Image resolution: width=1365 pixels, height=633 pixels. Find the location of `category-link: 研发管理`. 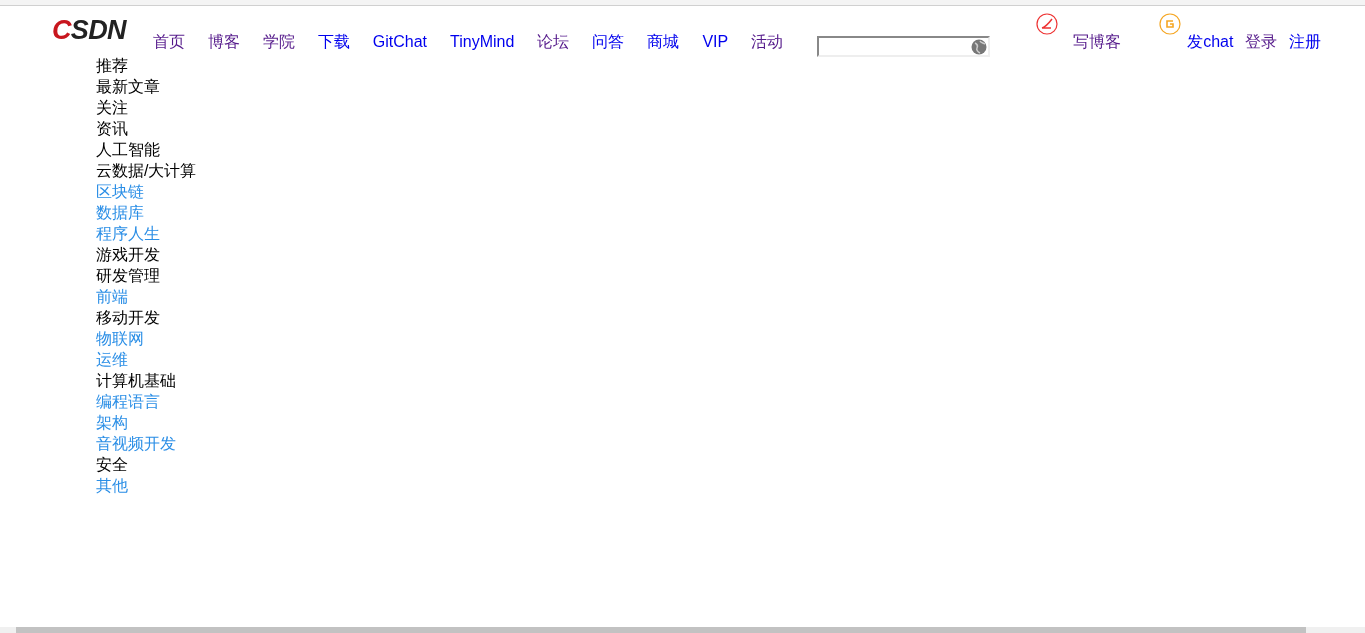

category-link: 研发管理 is located at coordinates (128, 275).